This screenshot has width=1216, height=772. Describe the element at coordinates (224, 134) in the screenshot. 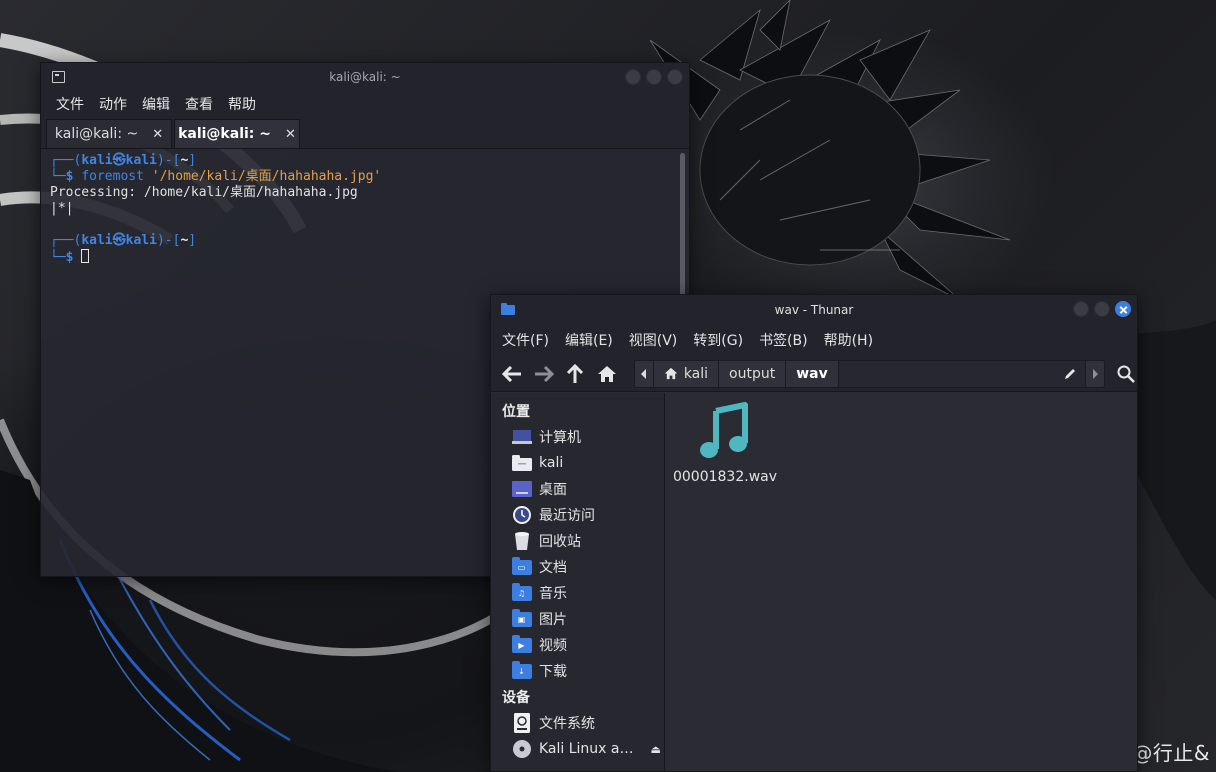

I see `tab-label: kali@kali: ~` at that location.